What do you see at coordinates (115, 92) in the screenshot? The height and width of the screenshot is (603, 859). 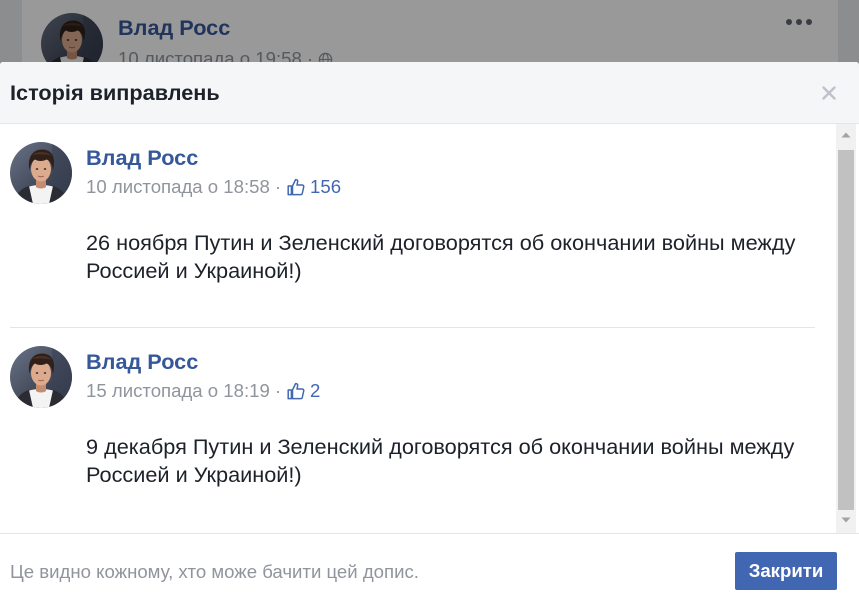 I see `dialog-title: Історія виправлень` at bounding box center [115, 92].